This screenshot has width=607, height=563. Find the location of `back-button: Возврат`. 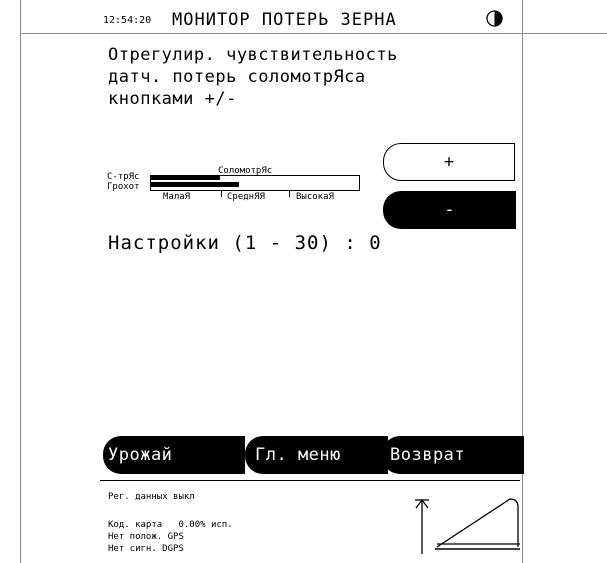

back-button: Возврат is located at coordinates (453, 455).